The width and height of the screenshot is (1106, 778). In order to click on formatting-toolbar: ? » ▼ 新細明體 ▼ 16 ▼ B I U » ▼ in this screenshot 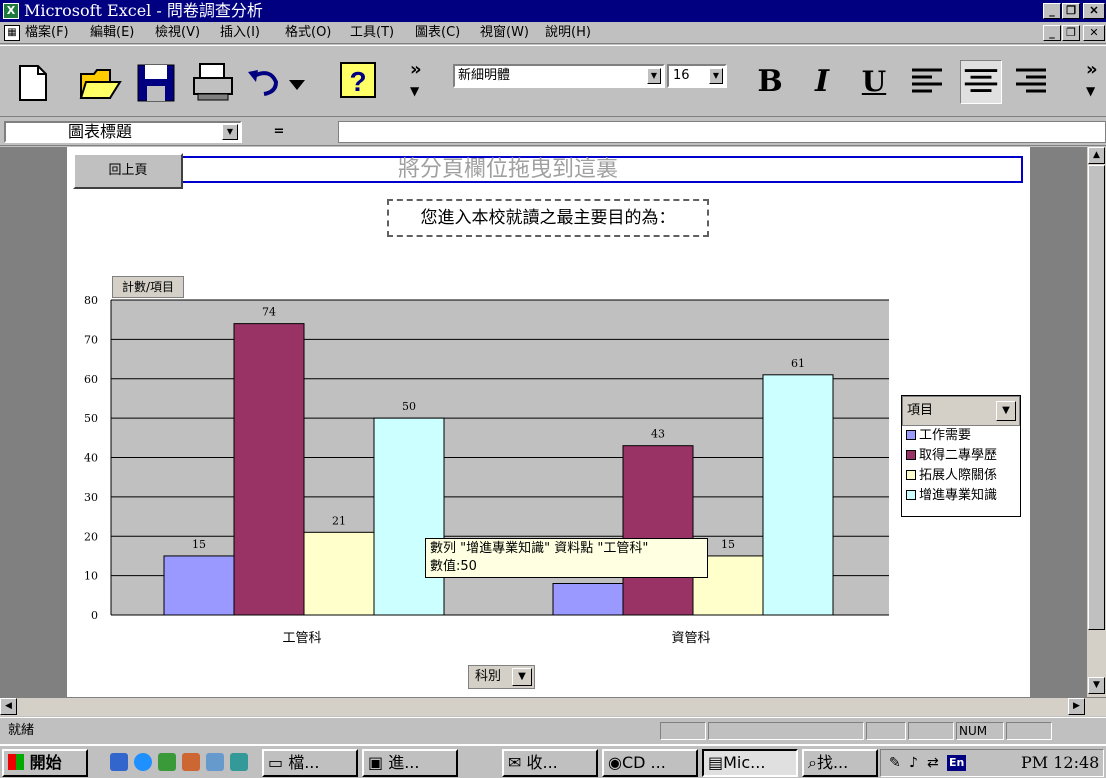, I will do `click(553, 81)`.